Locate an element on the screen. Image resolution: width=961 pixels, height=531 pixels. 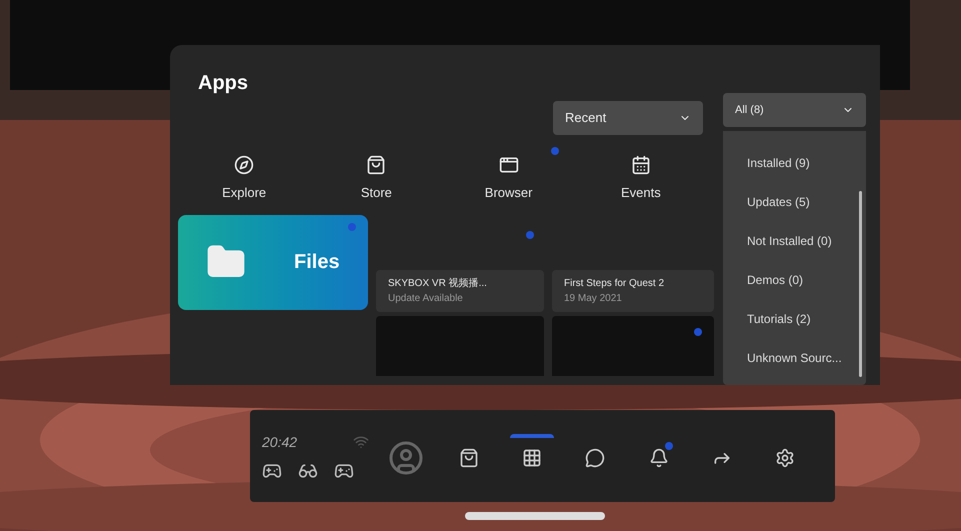
shortcut-button: Events is located at coordinates (640, 174).